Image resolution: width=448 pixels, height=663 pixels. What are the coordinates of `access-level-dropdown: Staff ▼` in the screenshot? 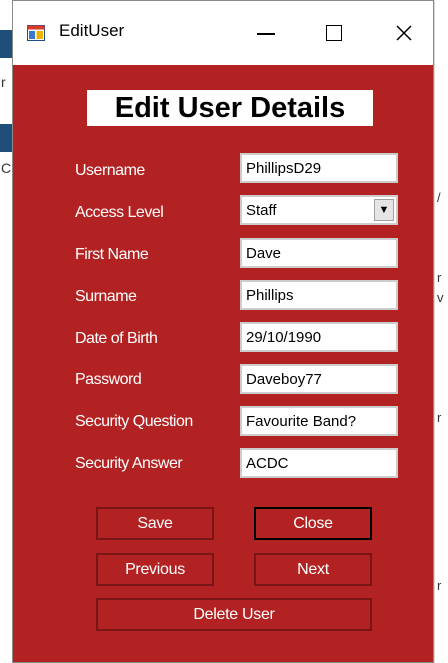 It's located at (319, 210).